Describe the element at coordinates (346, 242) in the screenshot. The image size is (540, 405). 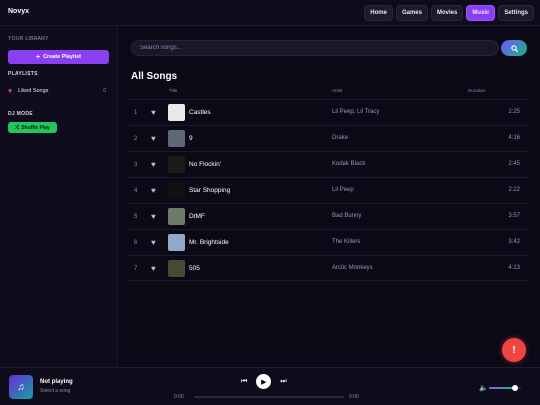
I see `track-artist: The Killers` at that location.